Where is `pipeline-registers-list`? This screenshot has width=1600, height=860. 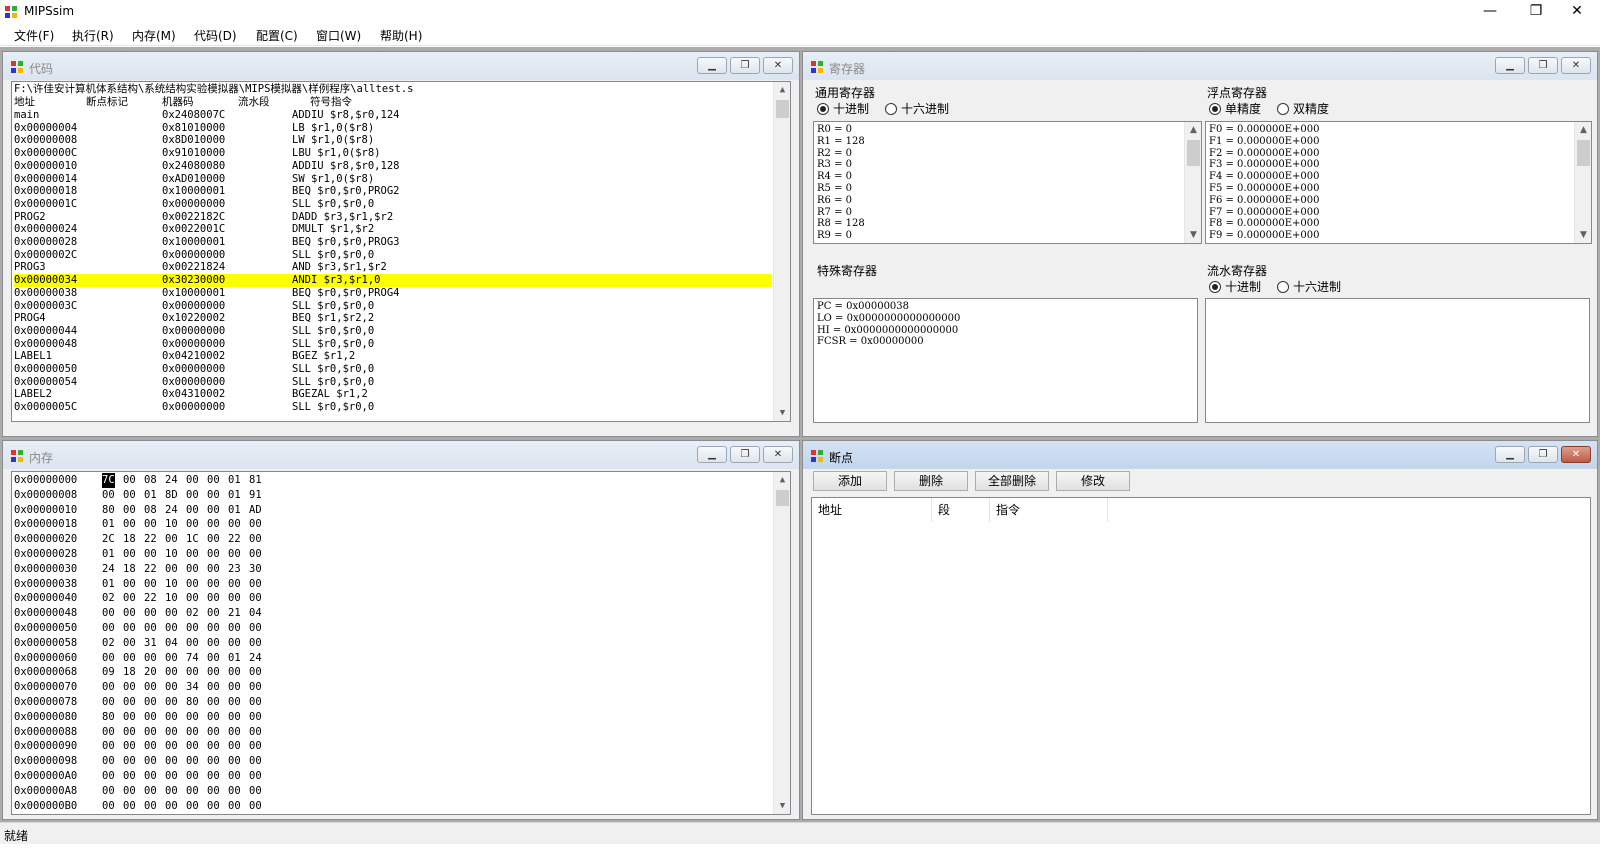
pipeline-registers-list is located at coordinates (1397, 360).